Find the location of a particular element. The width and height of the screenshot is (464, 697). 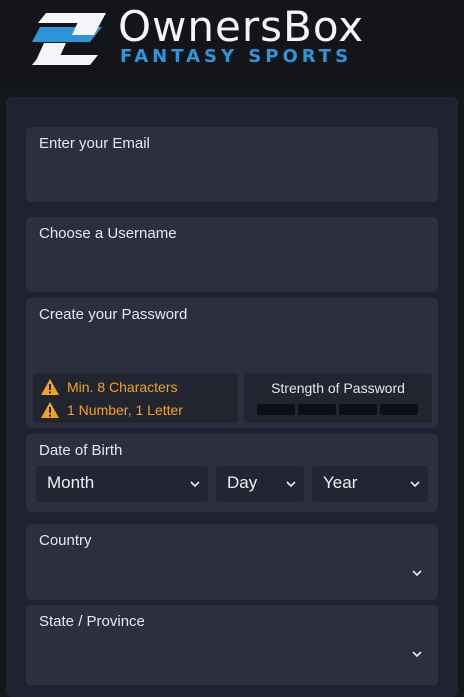

requirement-number-letter-text: 1 Number, 1 Letter is located at coordinates (125, 410).